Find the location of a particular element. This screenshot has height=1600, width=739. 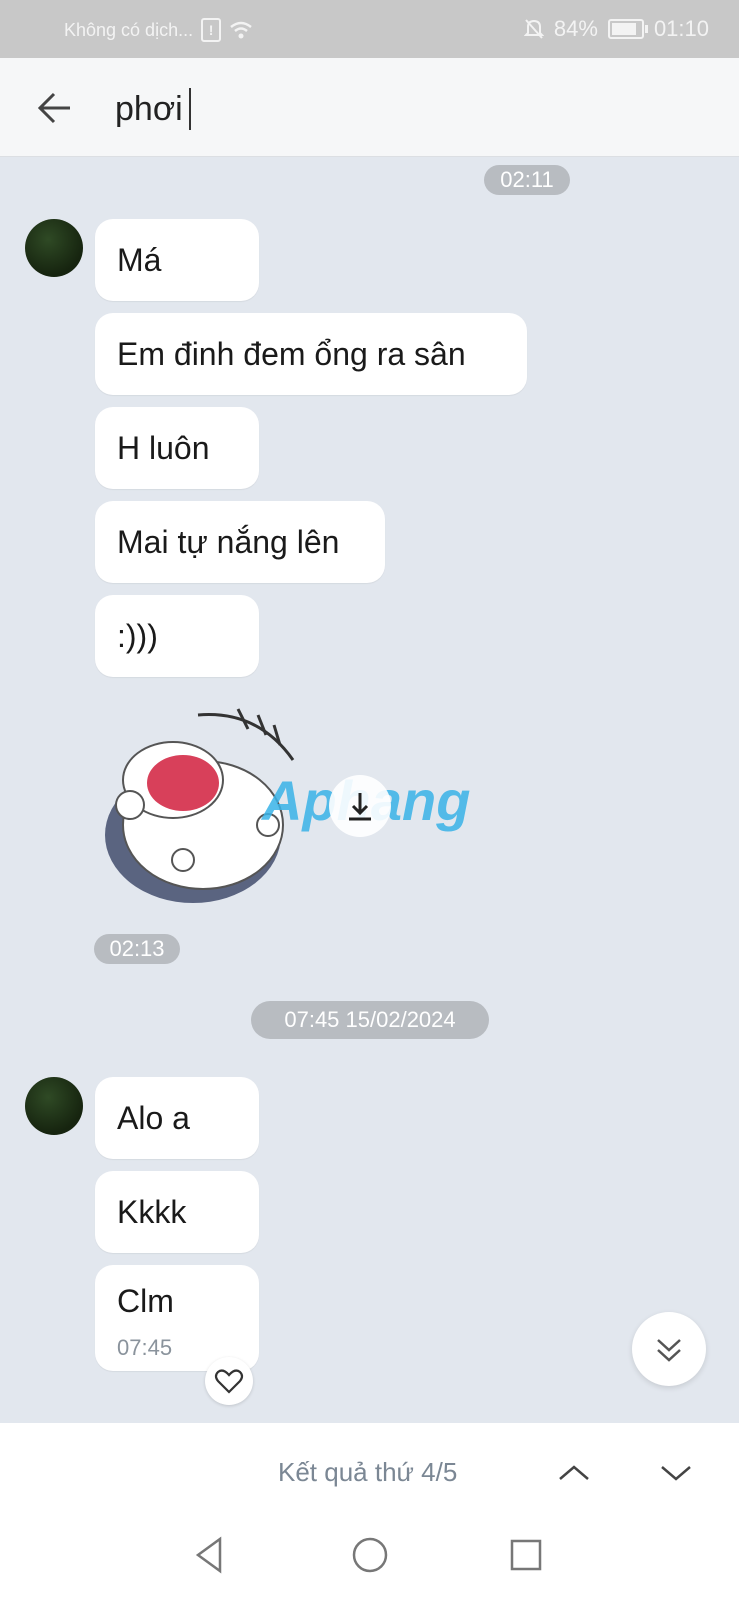

search-header: phơi is located at coordinates (369, 107).